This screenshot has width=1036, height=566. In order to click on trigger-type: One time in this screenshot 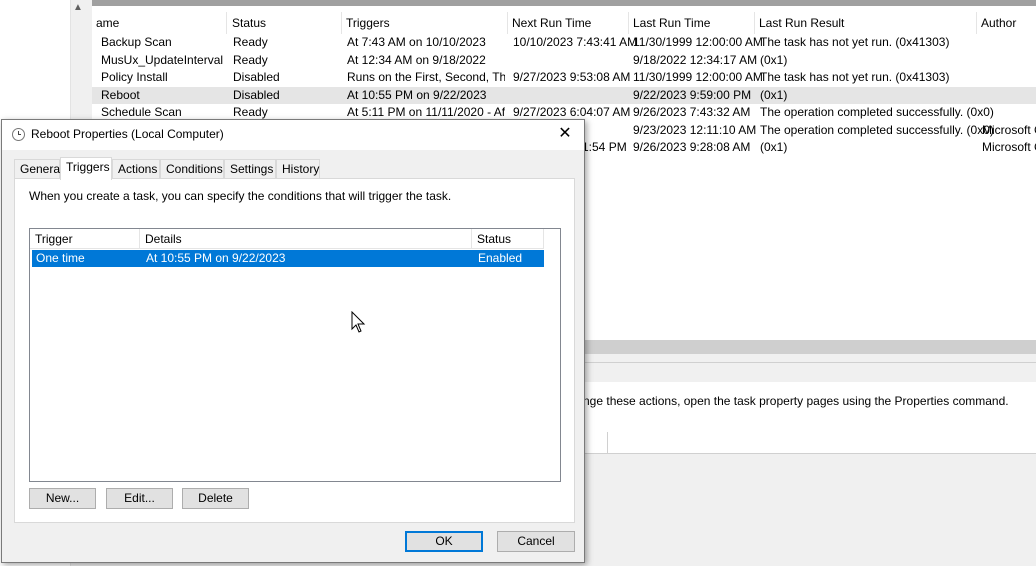, I will do `click(60, 258)`.